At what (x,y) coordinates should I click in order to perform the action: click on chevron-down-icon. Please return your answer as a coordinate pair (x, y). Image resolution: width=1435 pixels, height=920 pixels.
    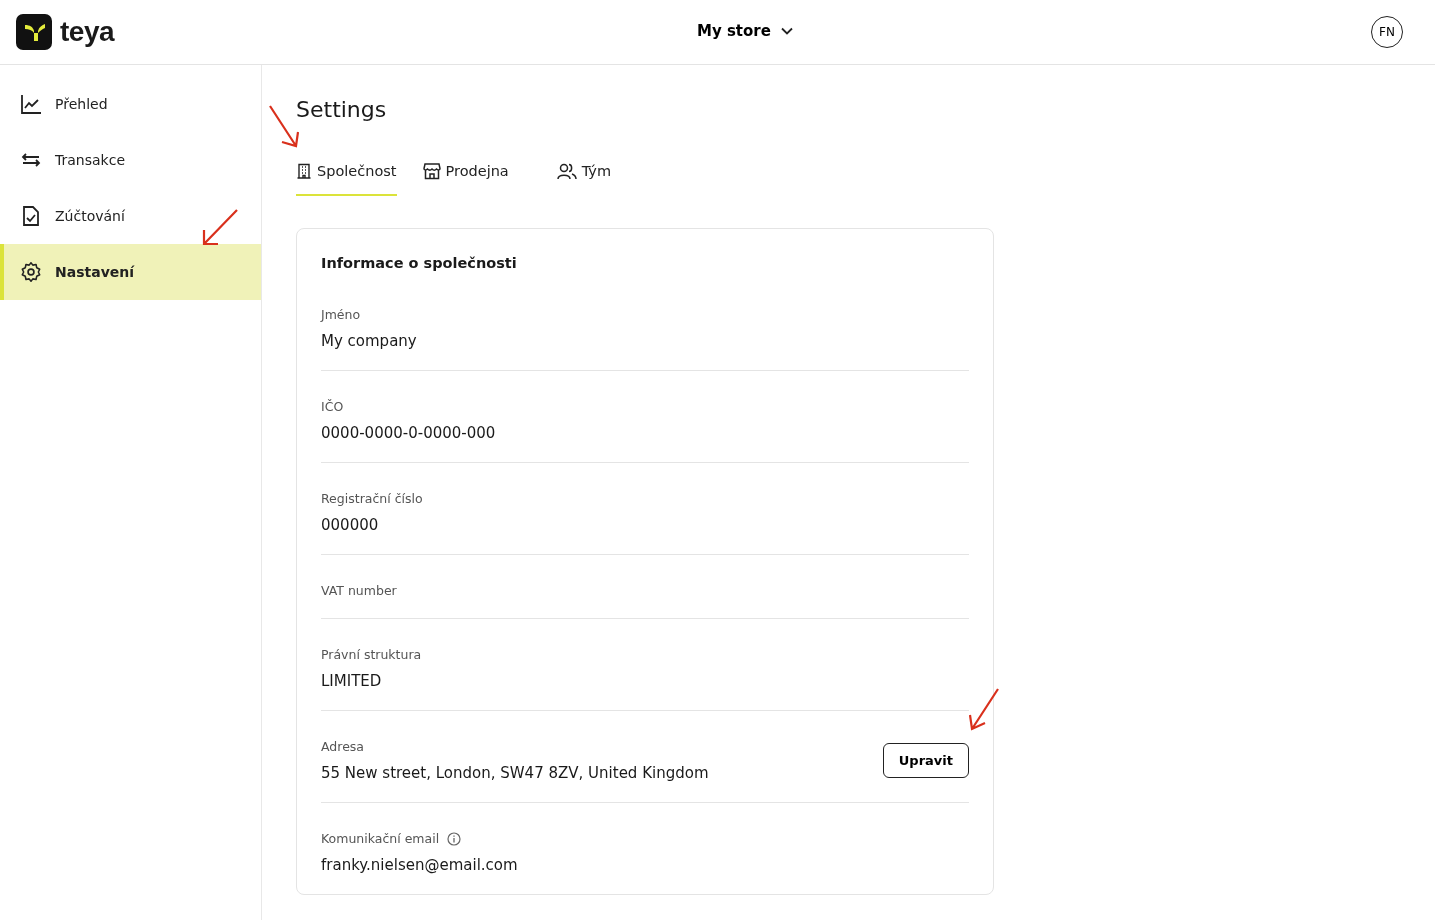
    Looking at the image, I should click on (786, 31).